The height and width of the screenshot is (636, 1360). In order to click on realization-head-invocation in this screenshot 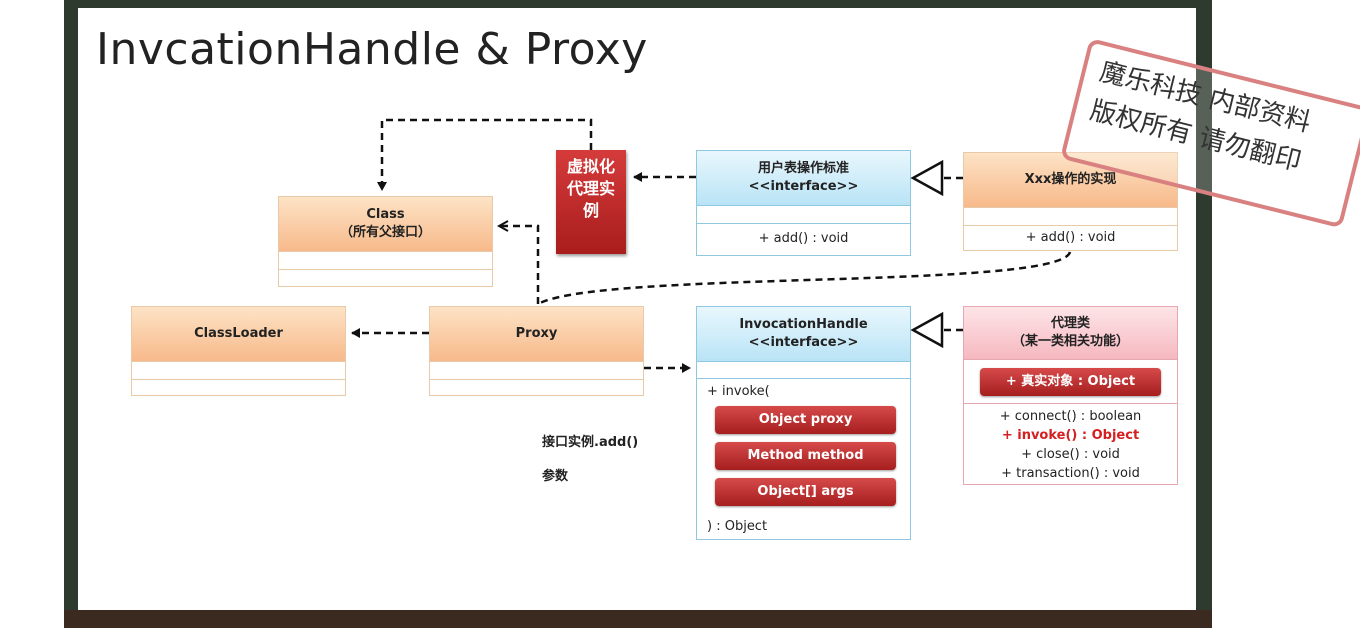, I will do `click(927, 330)`.